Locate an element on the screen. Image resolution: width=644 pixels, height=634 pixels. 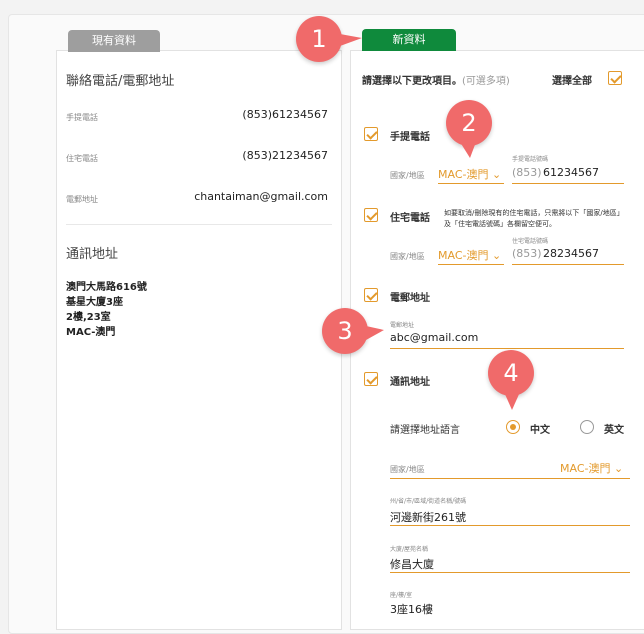
building-input: 修昌大廈 is located at coordinates (412, 564).